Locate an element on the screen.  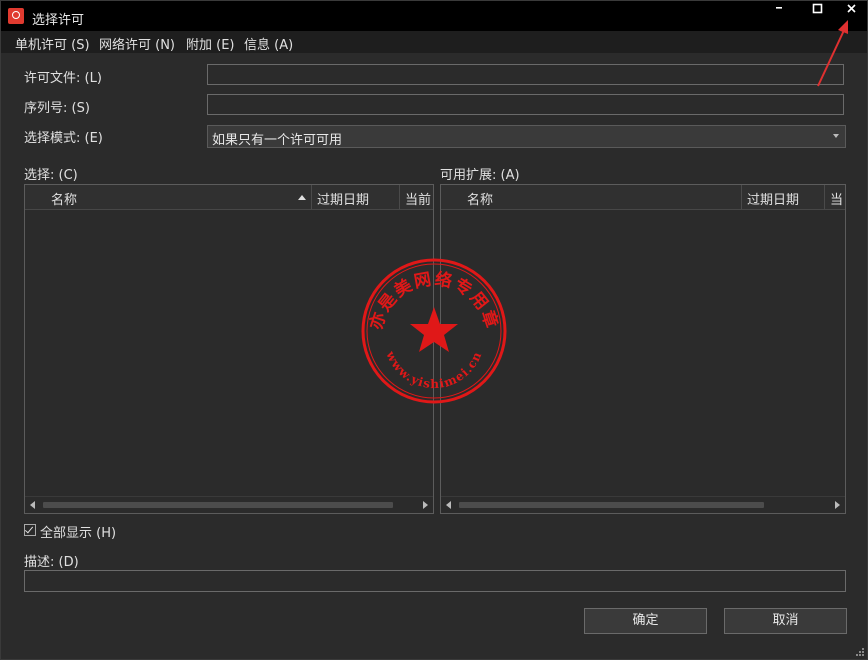
annotation-arrow-icon is located at coordinates (832, 53).